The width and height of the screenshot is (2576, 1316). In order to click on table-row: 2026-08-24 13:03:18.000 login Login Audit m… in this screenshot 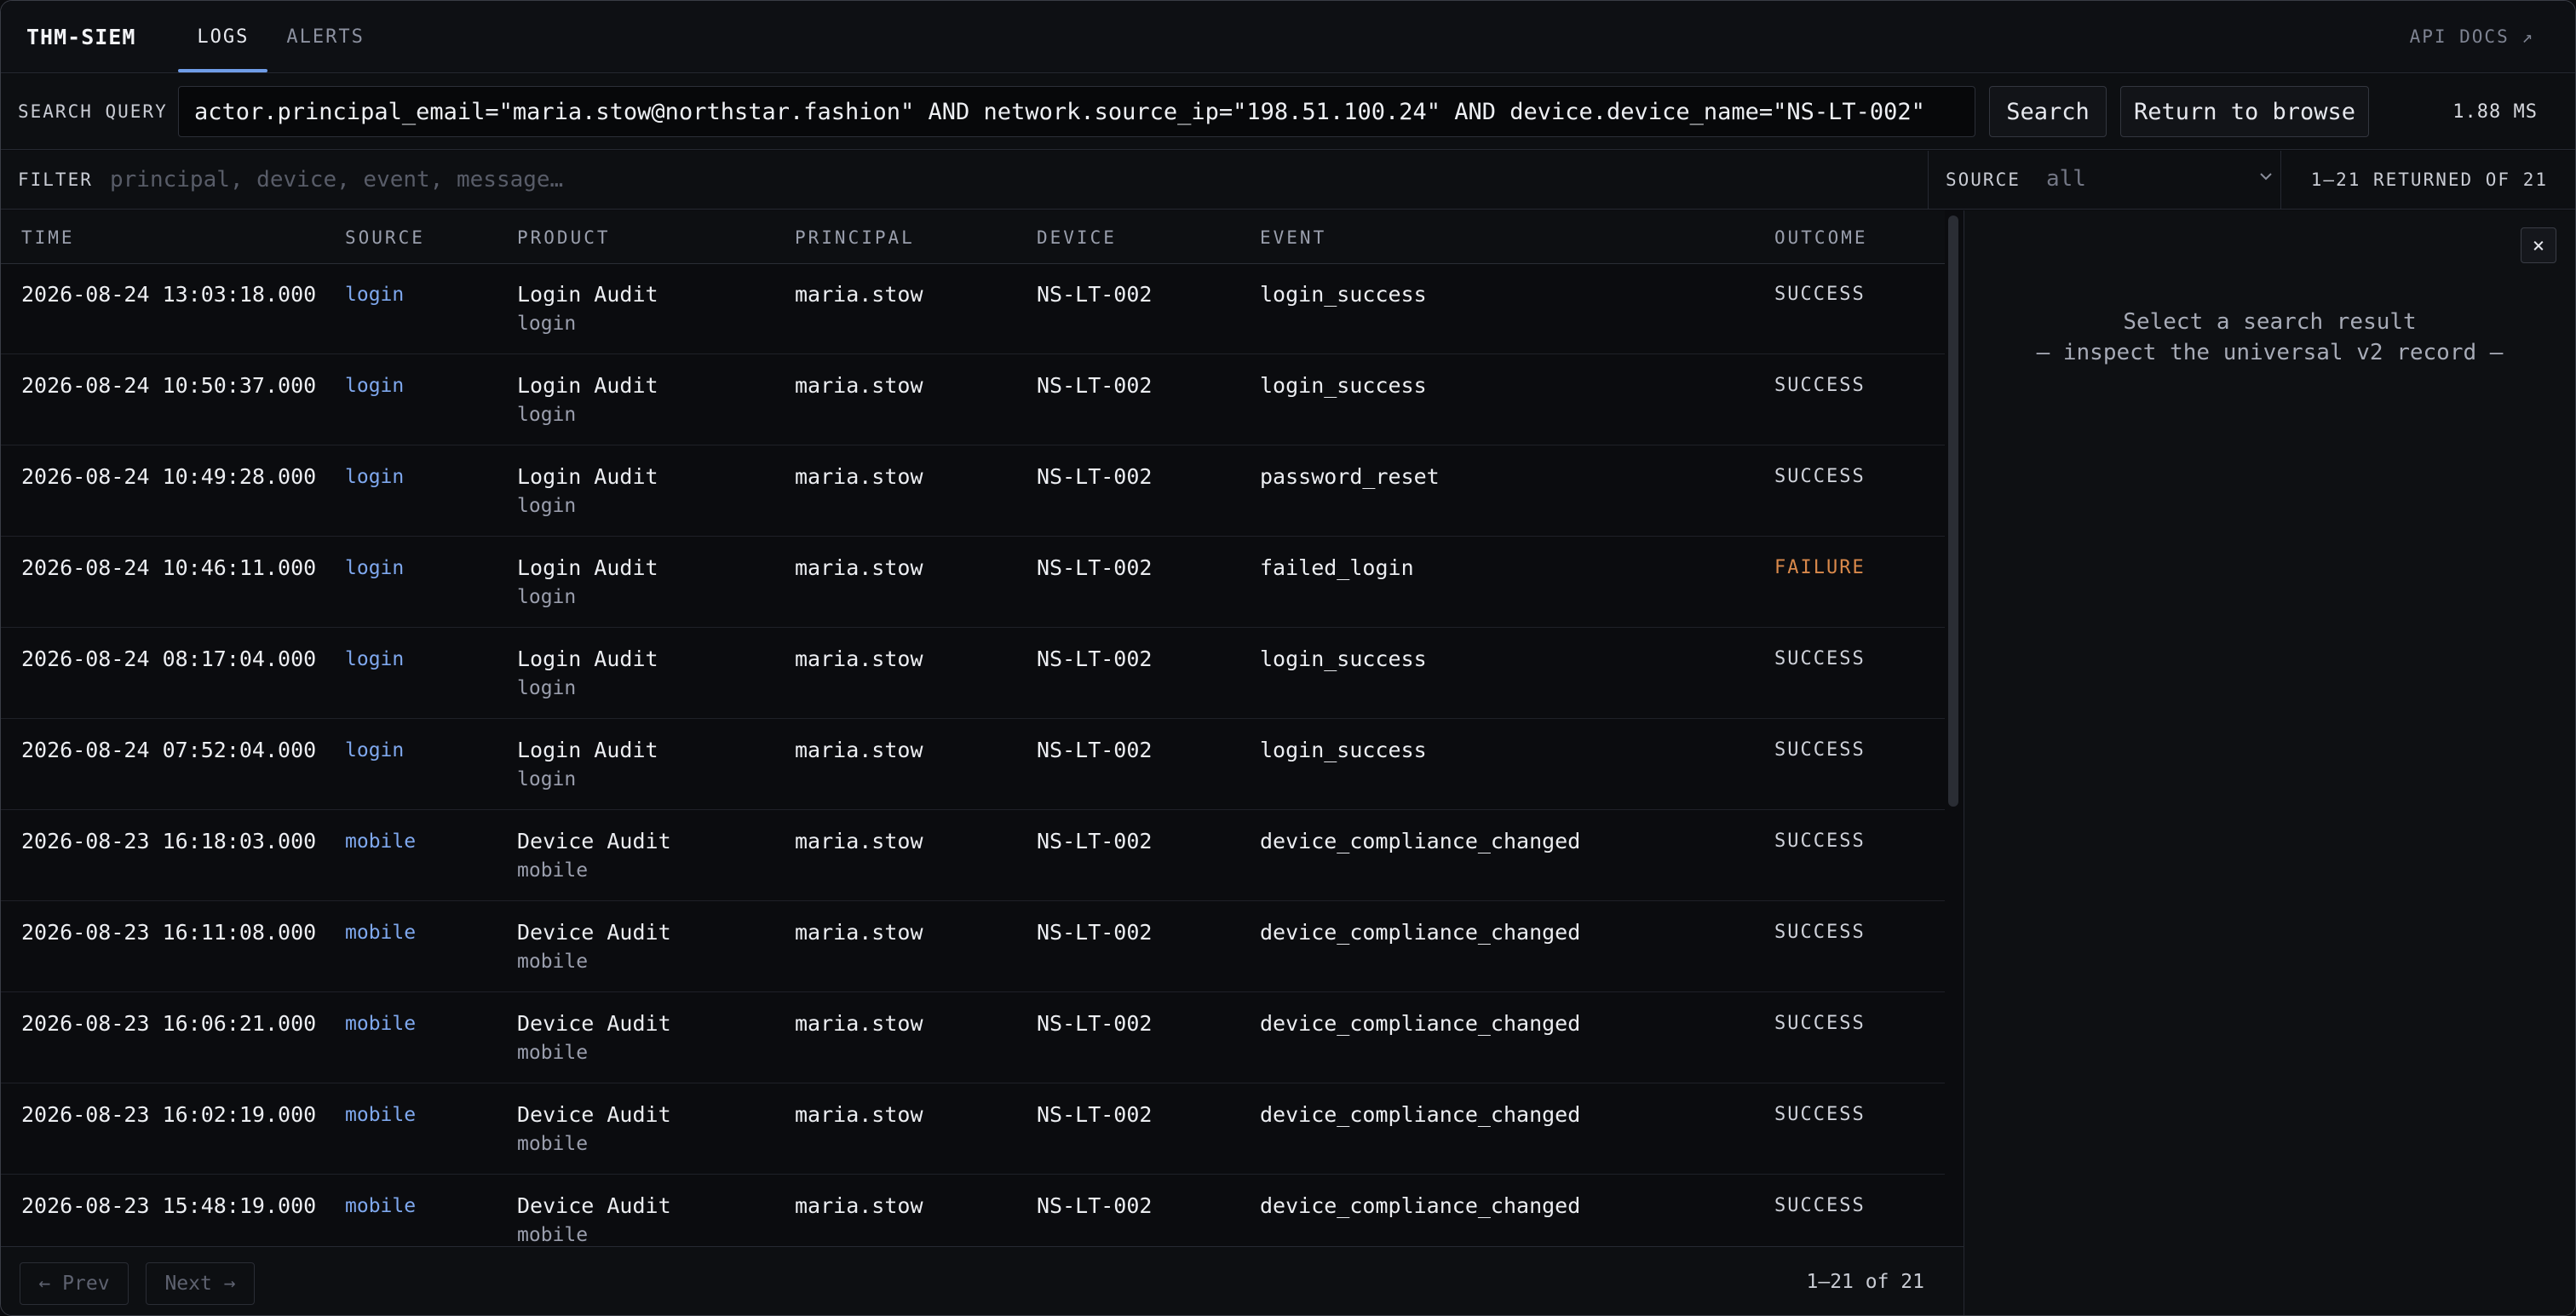, I will do `click(973, 308)`.